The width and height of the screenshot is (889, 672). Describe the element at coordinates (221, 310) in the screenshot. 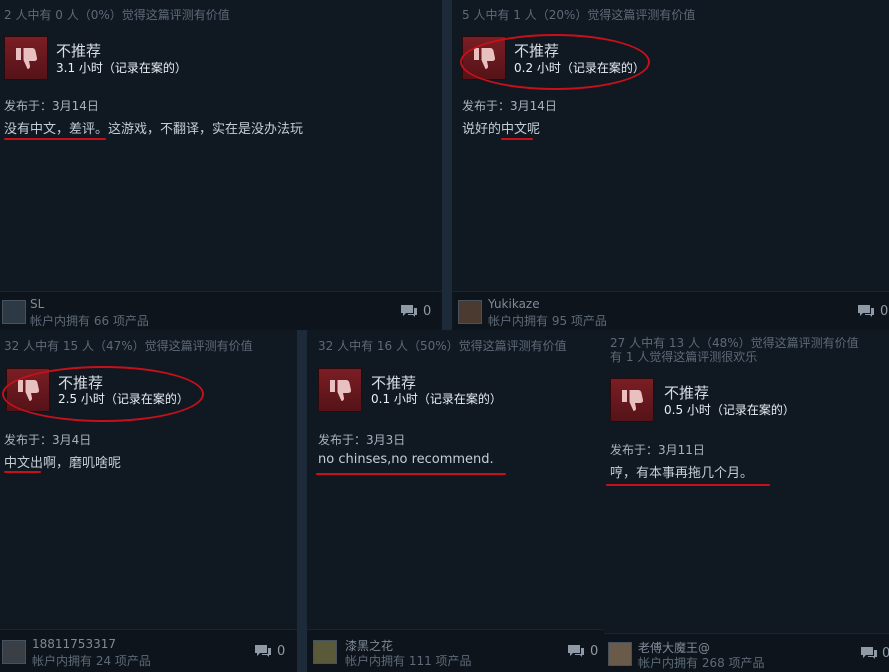

I see `review-footer: SL 帐户内拥有 66 项产品 0` at that location.